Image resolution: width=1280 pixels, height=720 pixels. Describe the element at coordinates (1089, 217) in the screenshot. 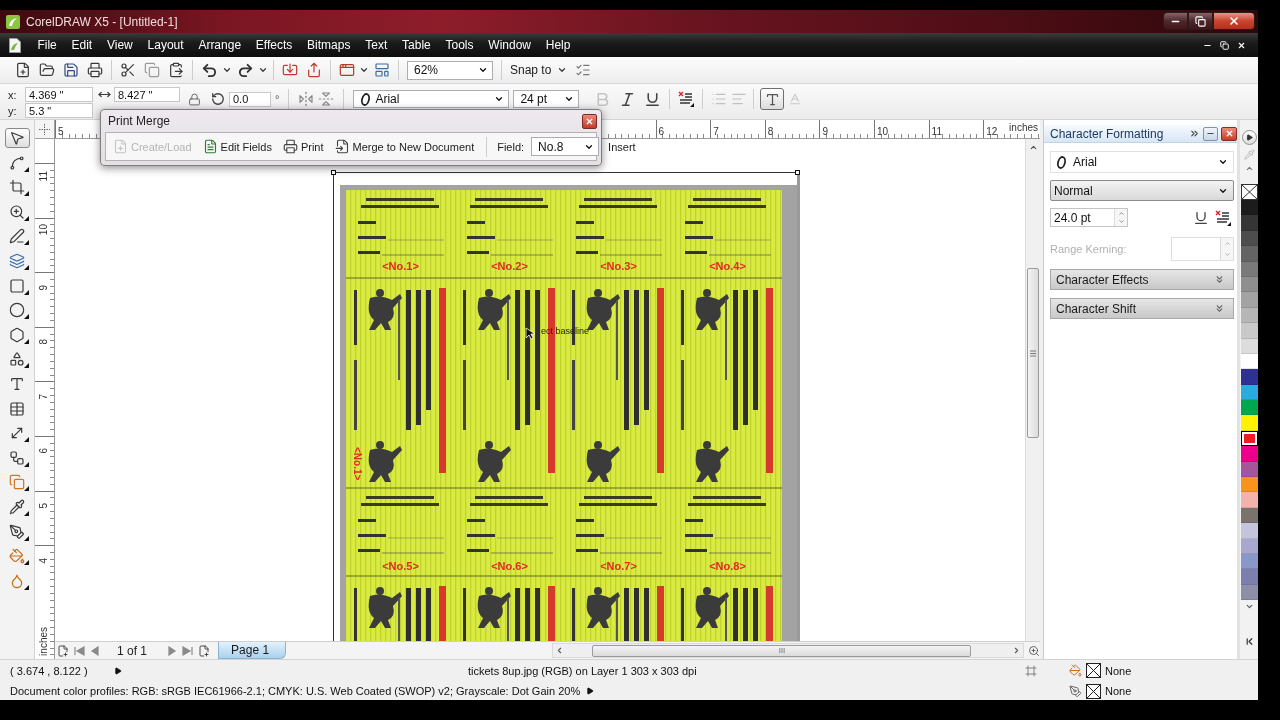

I see `font-size-field: 24.0 pt` at that location.